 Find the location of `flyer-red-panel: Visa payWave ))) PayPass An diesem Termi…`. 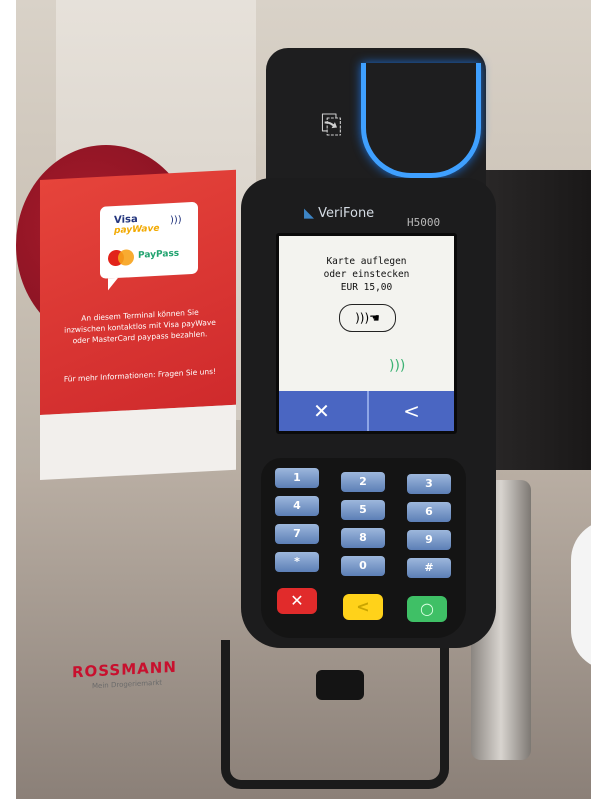

flyer-red-panel: Visa payWave ))) PayPass An diesem Termi… is located at coordinates (138, 292).